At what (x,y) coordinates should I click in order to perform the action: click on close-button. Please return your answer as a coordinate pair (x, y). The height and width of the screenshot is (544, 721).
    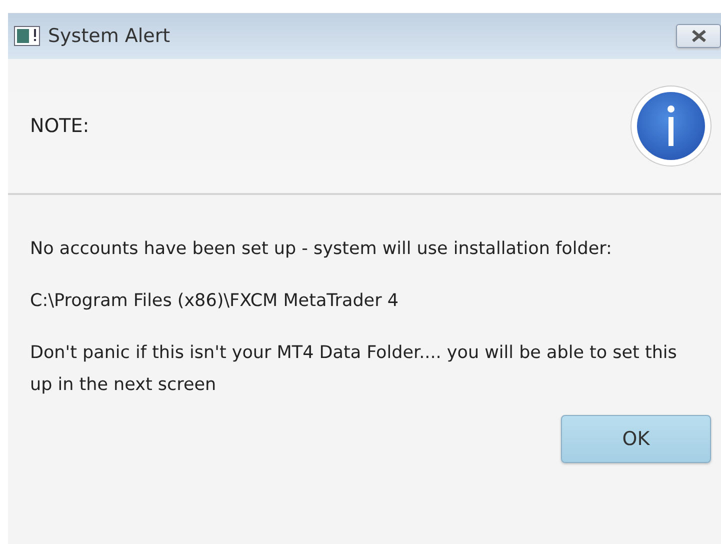
    Looking at the image, I should click on (698, 36).